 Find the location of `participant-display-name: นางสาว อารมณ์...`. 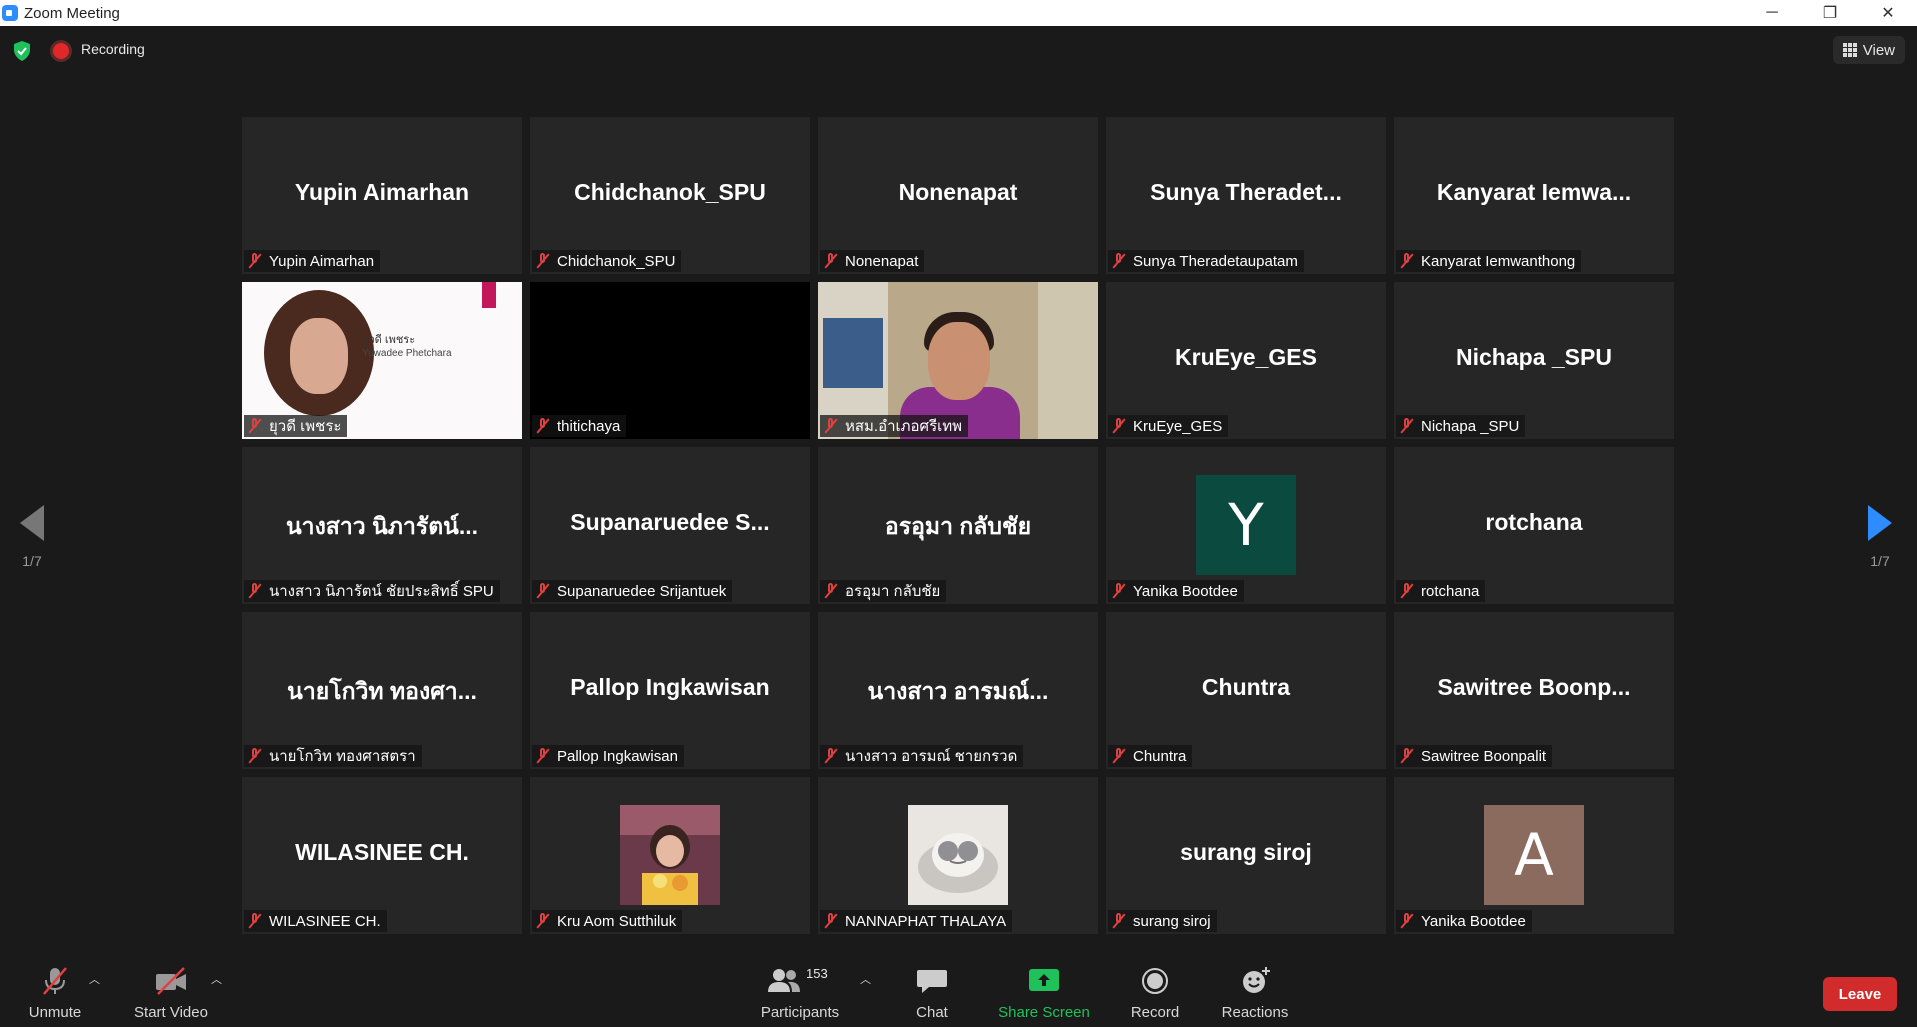

participant-display-name: นางสาว อารมณ์... is located at coordinates (958, 691).